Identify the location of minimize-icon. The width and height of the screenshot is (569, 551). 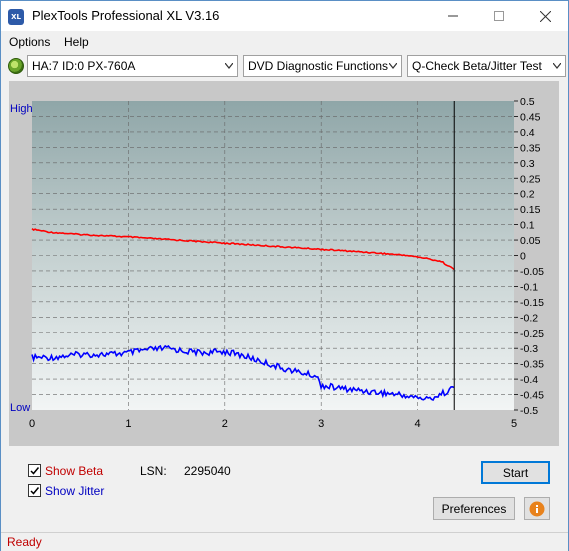
(453, 16).